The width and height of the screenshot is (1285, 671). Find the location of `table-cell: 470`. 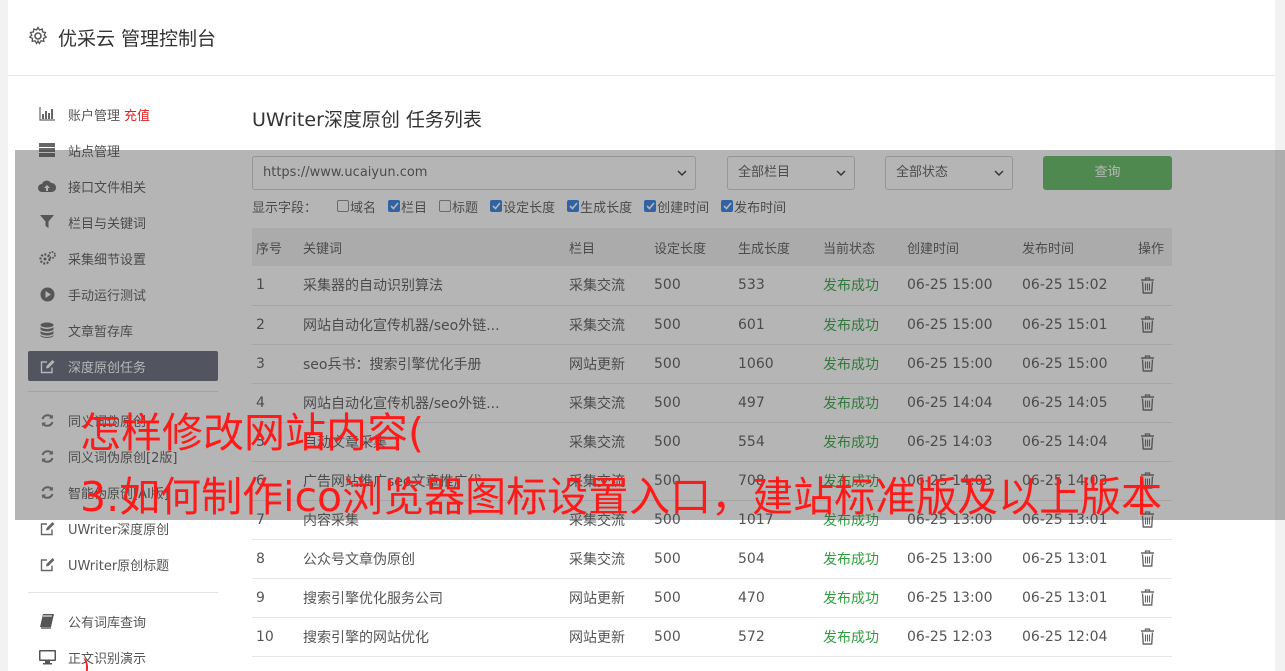

table-cell: 470 is located at coordinates (776, 598).